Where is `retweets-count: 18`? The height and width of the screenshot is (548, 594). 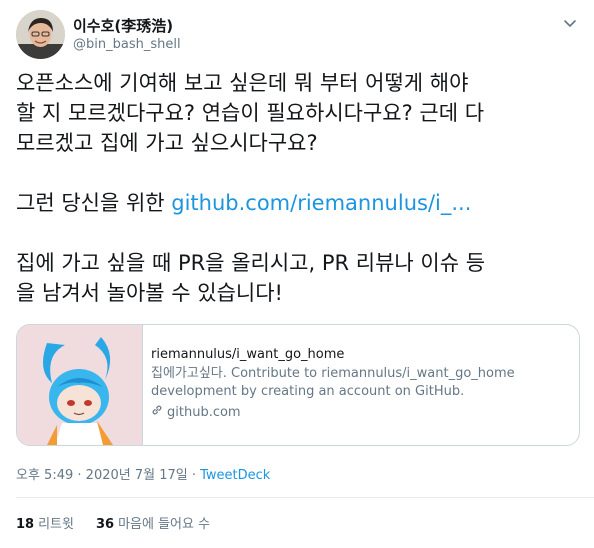 retweets-count: 18 is located at coordinates (25, 524).